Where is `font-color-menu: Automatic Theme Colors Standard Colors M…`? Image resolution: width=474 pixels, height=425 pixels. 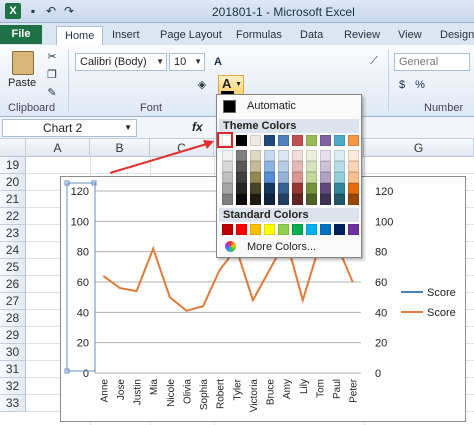 font-color-menu: Automatic Theme Colors Standard Colors M… is located at coordinates (289, 176).